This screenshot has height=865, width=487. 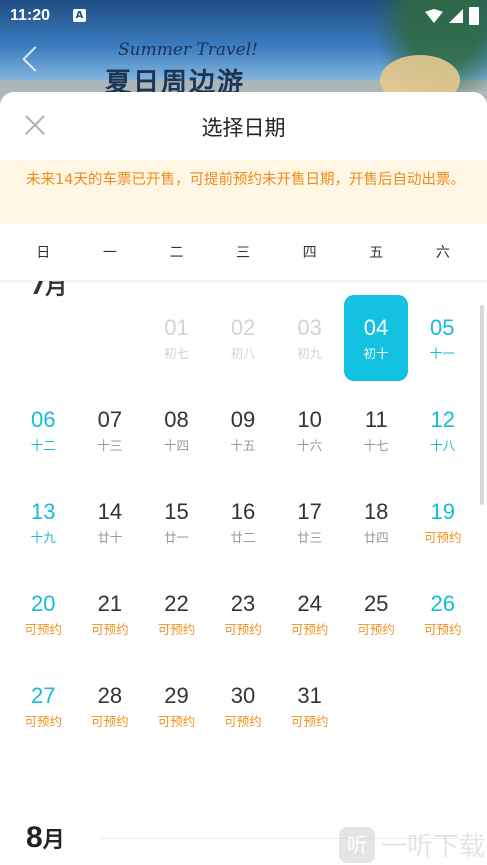 I want to click on day-number: 07, so click(x=110, y=419).